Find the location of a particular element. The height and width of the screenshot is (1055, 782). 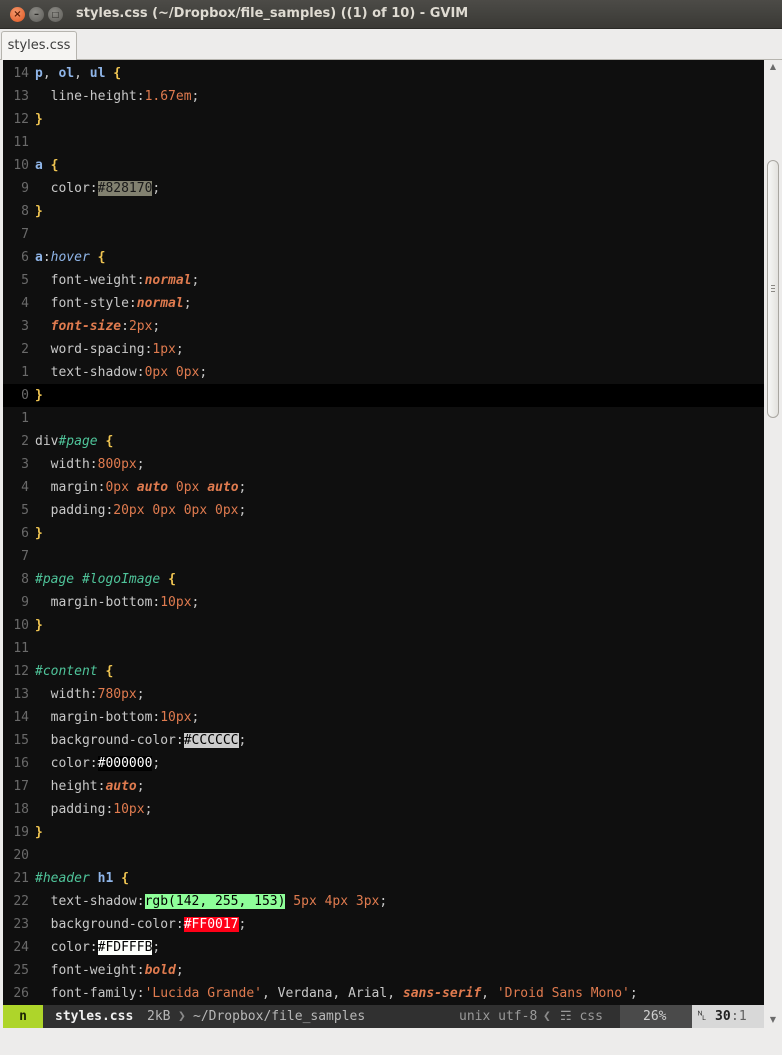

color-swatch-token: #FF0017 is located at coordinates (211, 924).